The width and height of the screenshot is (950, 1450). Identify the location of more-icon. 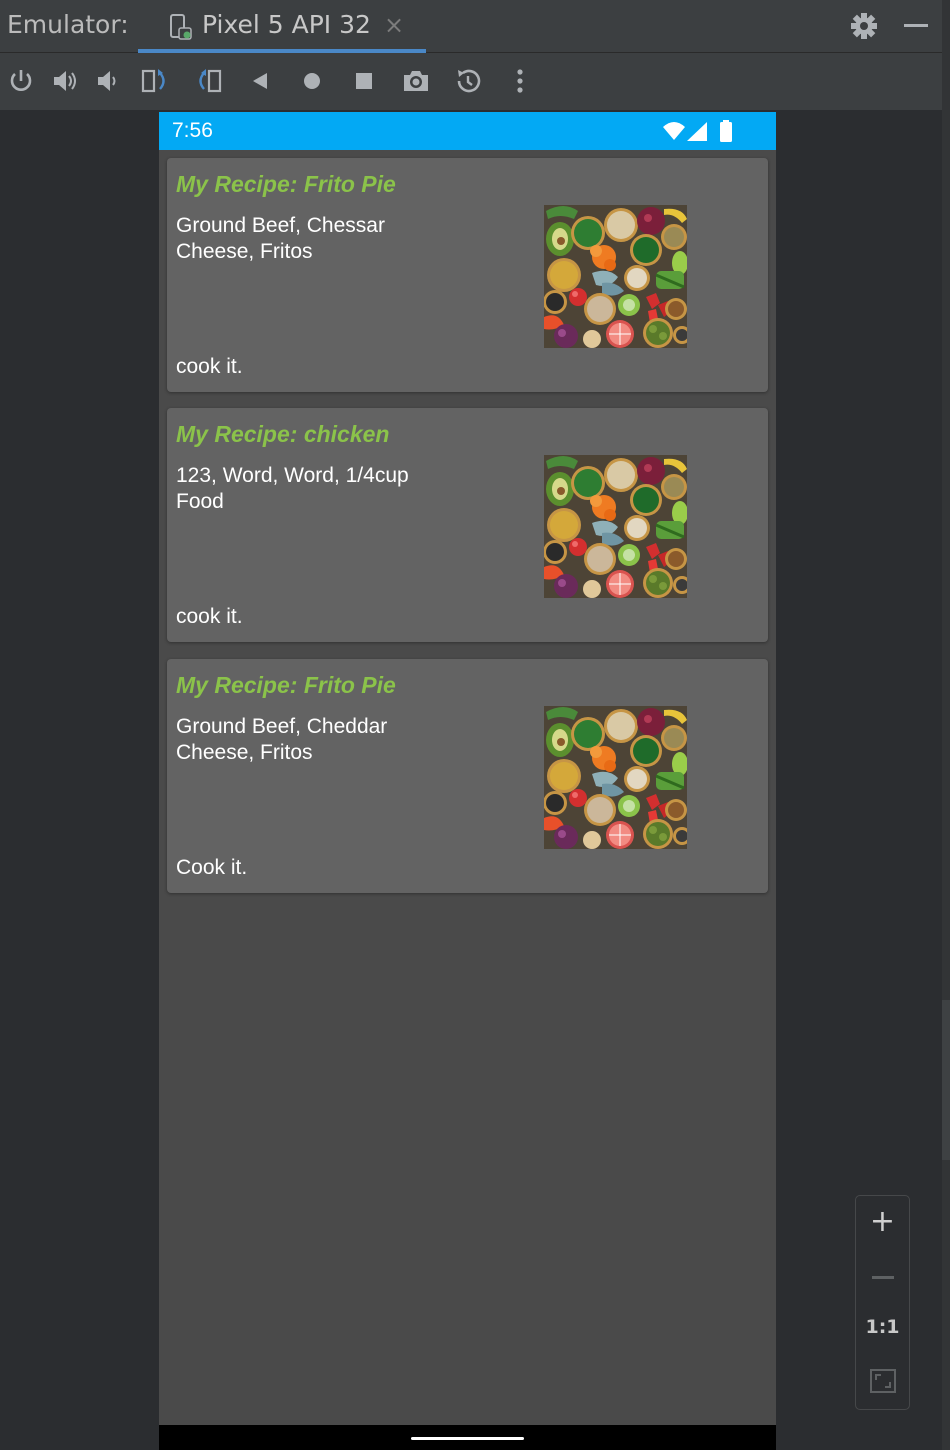
(520, 81).